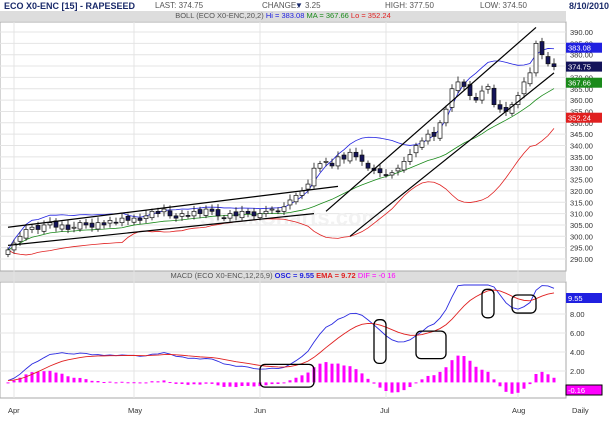 This screenshot has height=425, width=613. Describe the element at coordinates (576, 390) in the screenshot. I see `hist-tag-label: -0.16` at that location.